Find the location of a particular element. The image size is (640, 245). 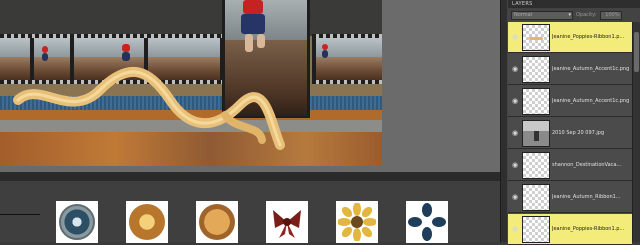

ribbon-thumb-icon is located at coordinates (536, 38).